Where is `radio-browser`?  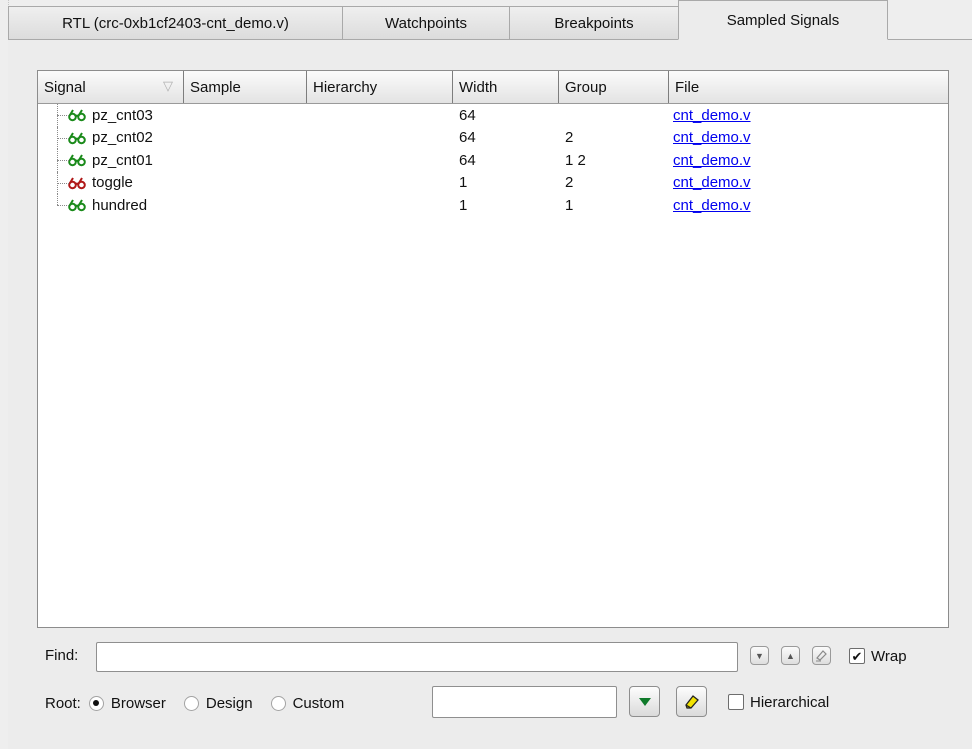 radio-browser is located at coordinates (96, 703).